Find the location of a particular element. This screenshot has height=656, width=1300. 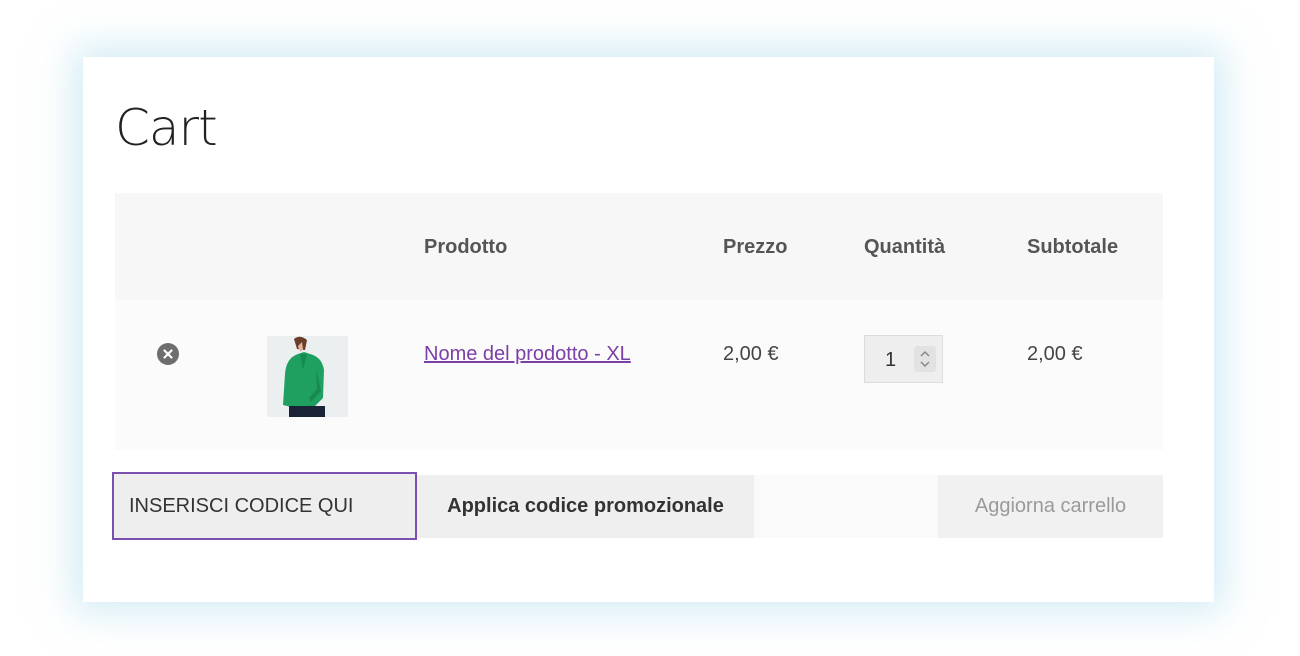

page-title: Cart is located at coordinates (166, 128).